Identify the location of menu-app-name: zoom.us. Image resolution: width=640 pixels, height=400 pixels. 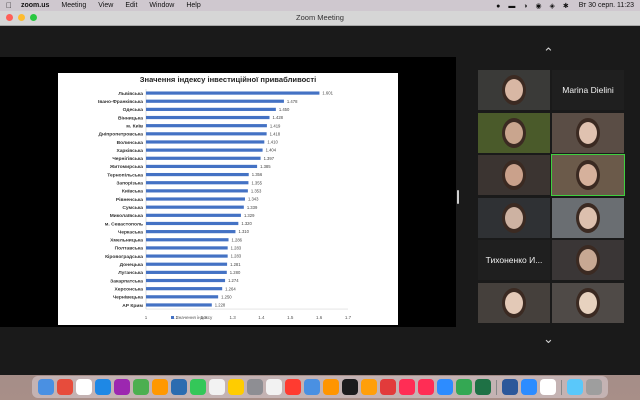
(35, 5).